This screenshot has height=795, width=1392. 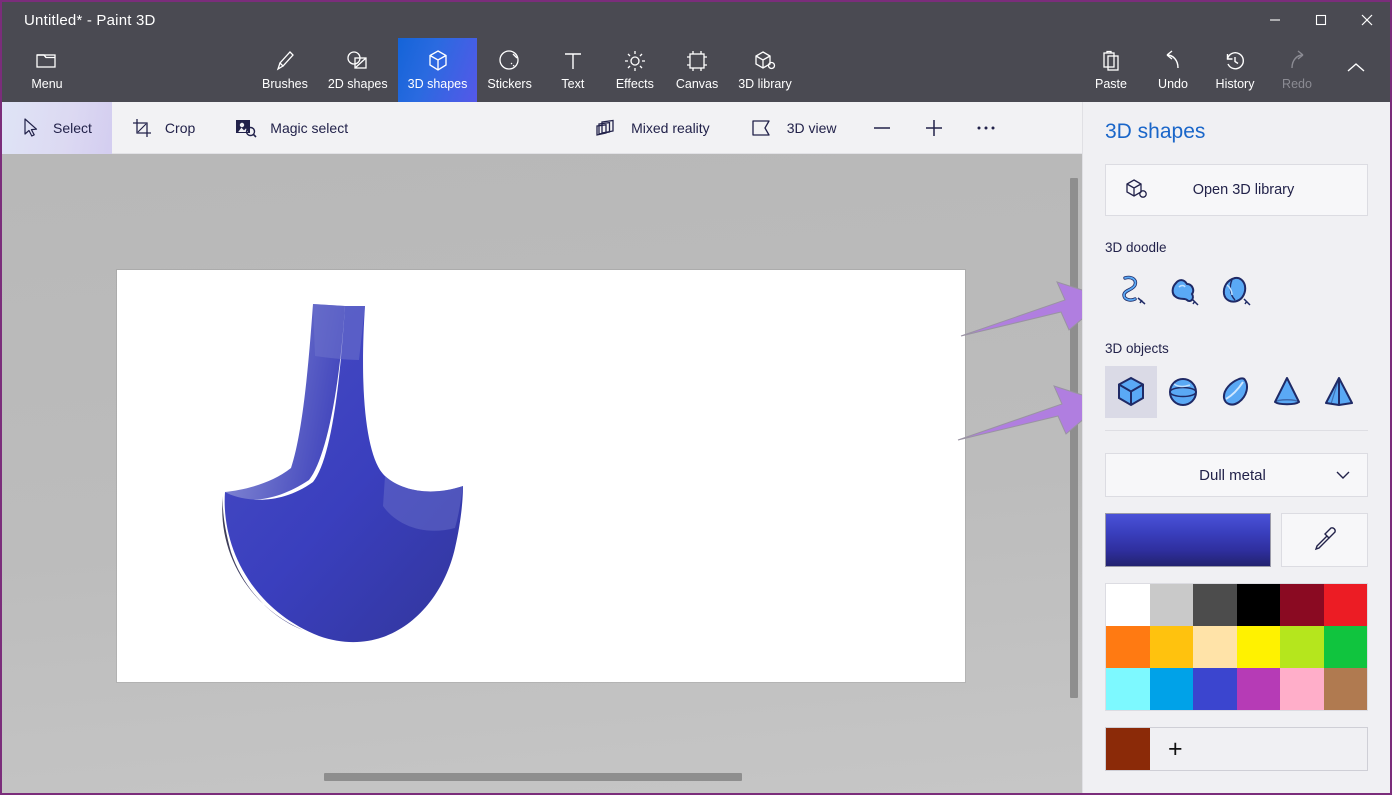 I want to click on undo-button: Undo, so click(x=1173, y=70).